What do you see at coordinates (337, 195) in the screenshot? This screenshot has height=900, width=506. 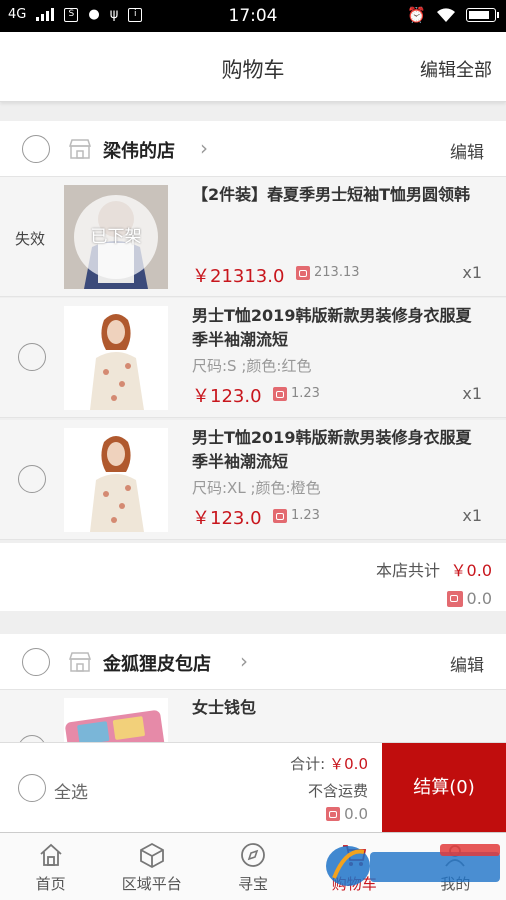 I see `product-name: 【2件装】春夏季男士短袖T恤男圆领韩` at bounding box center [337, 195].